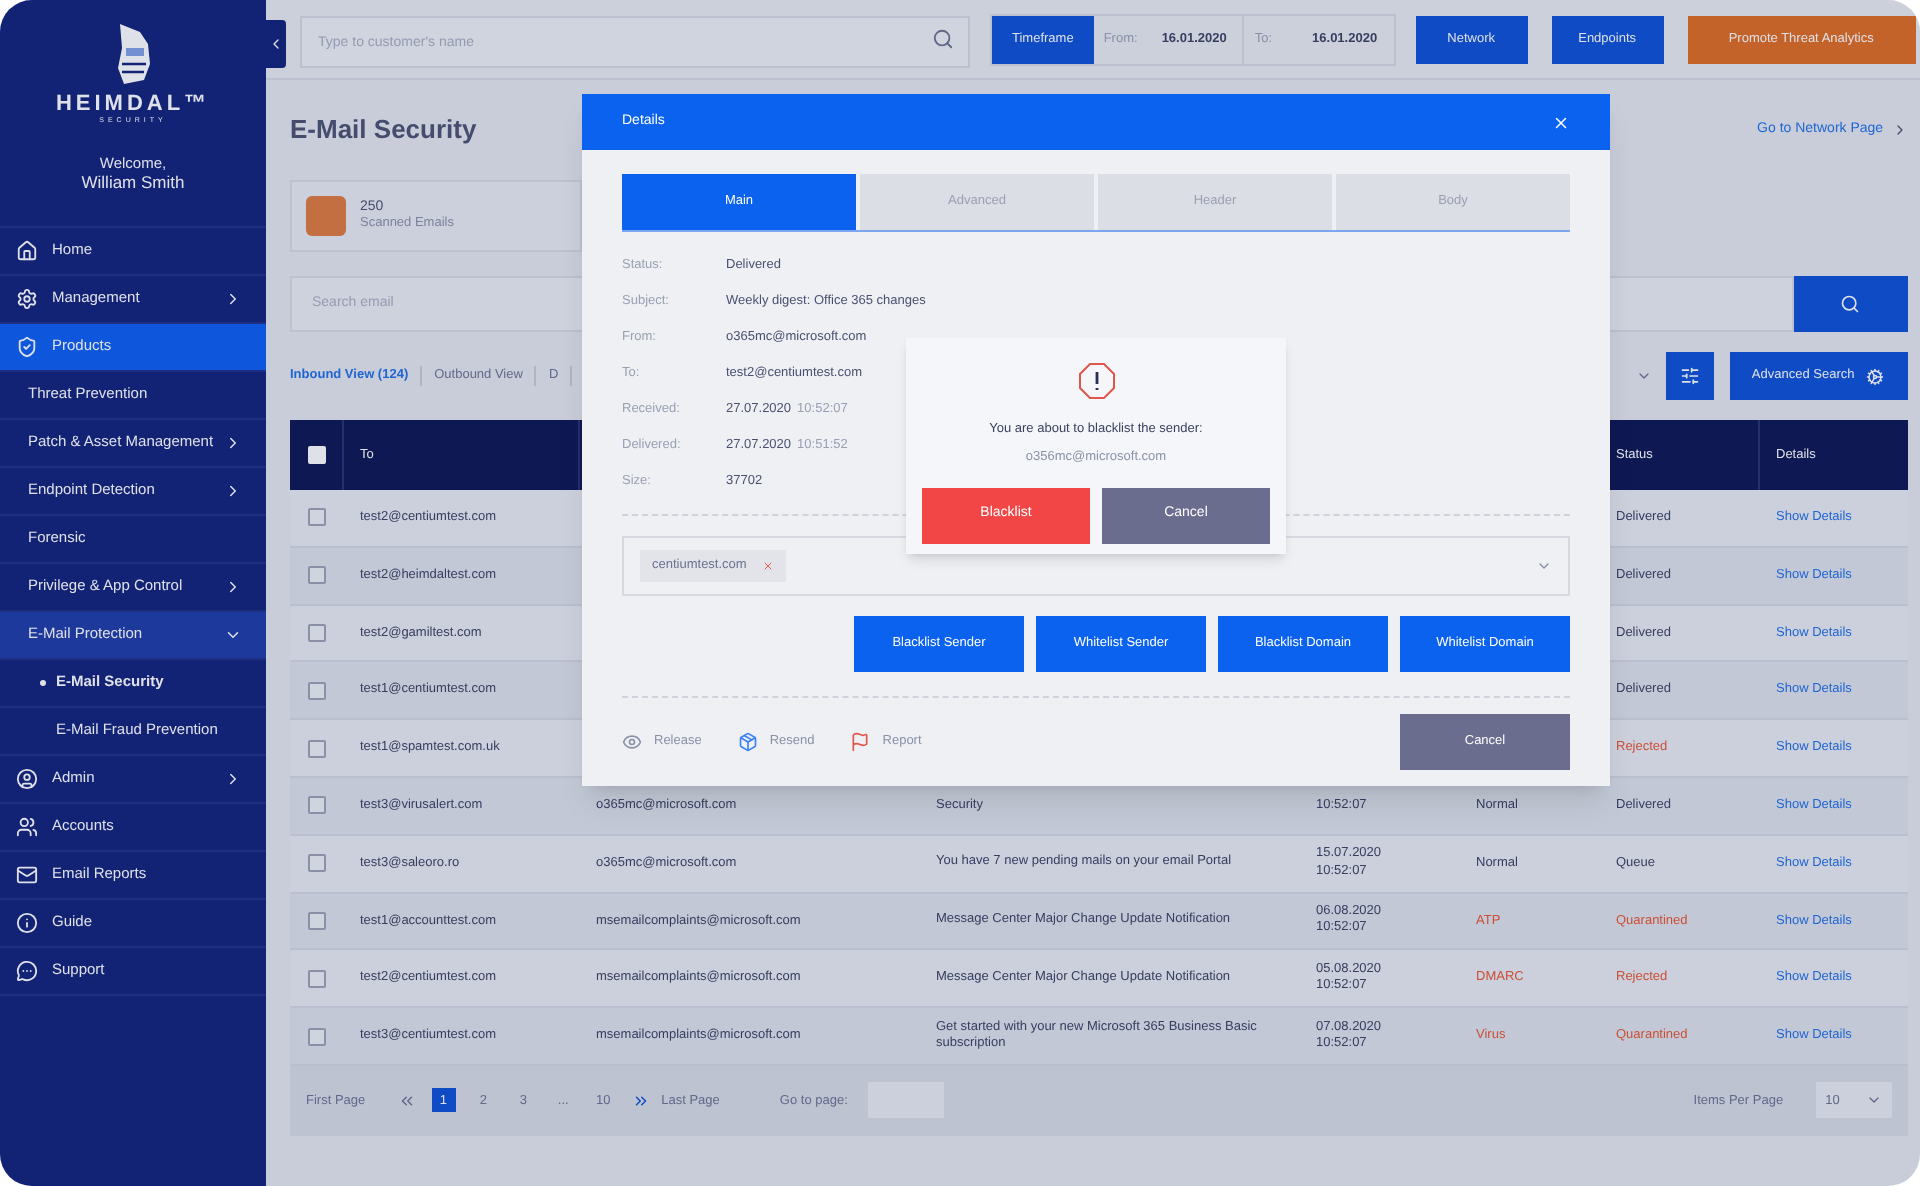 The image size is (1920, 1186). Describe the element at coordinates (27, 826) in the screenshot. I see `users-icon` at that location.